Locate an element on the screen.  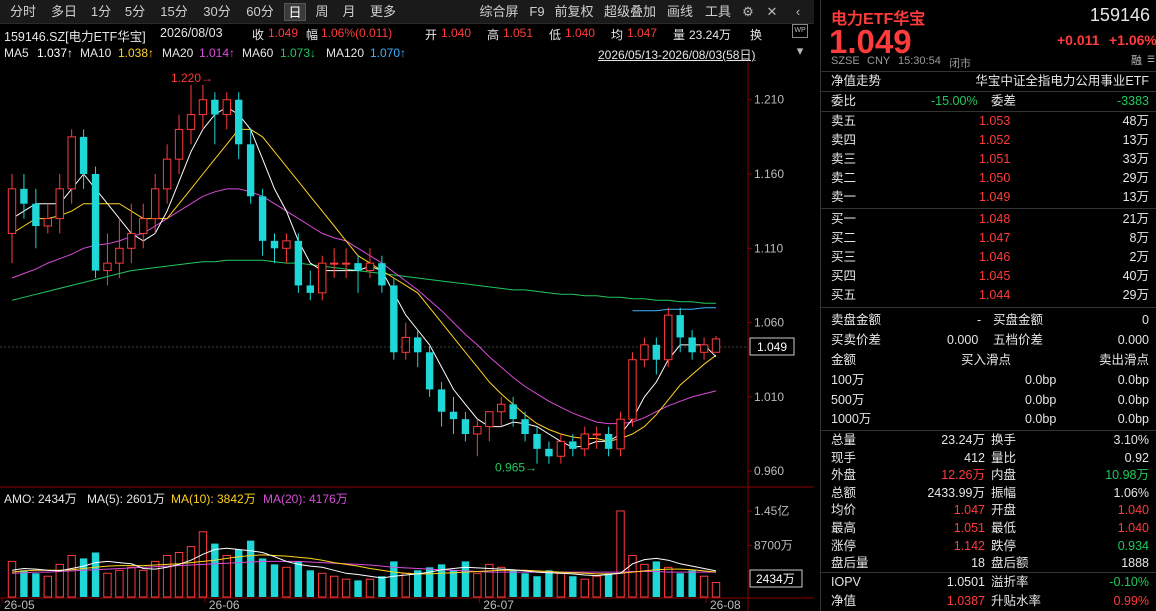
slip-amount: 500万 is located at coordinates (848, 399).